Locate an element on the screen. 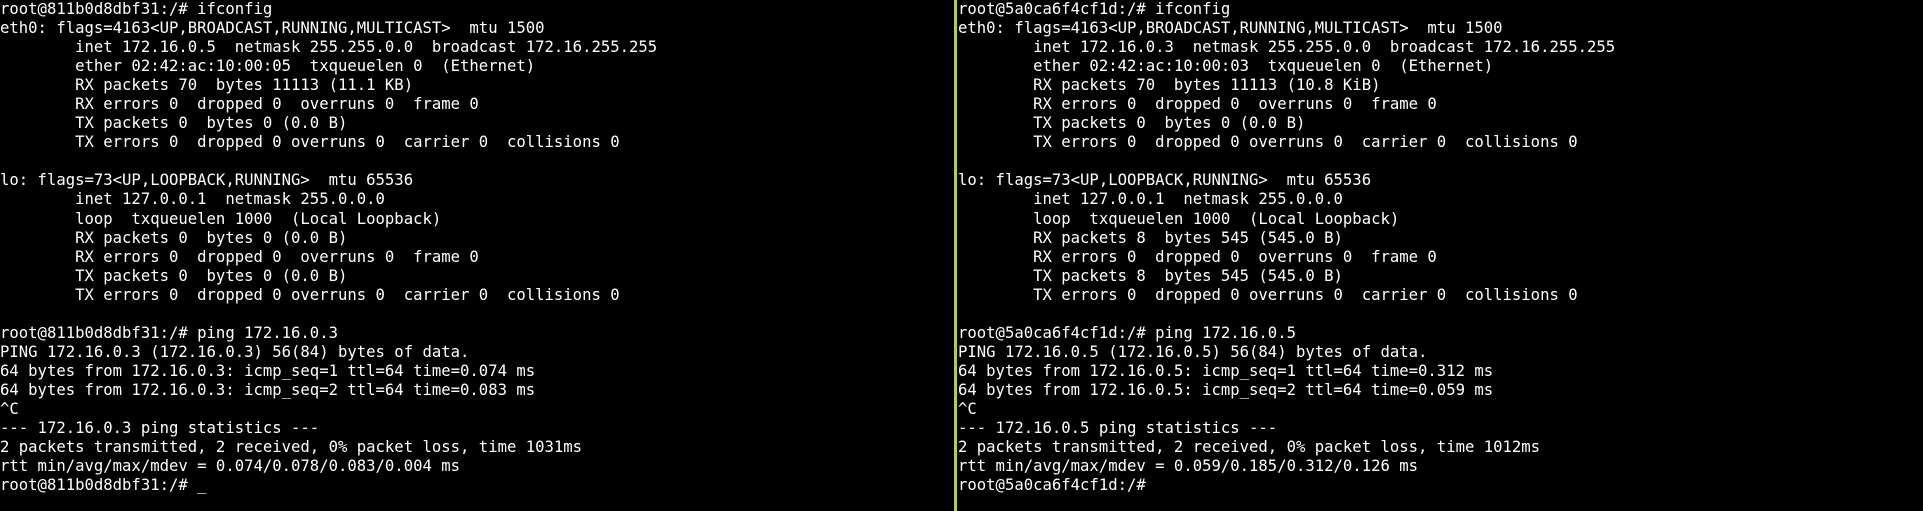 This screenshot has width=1923, height=511. terminal-line: --- 172.16.0.3 ping statistics --- is located at coordinates (160, 428).